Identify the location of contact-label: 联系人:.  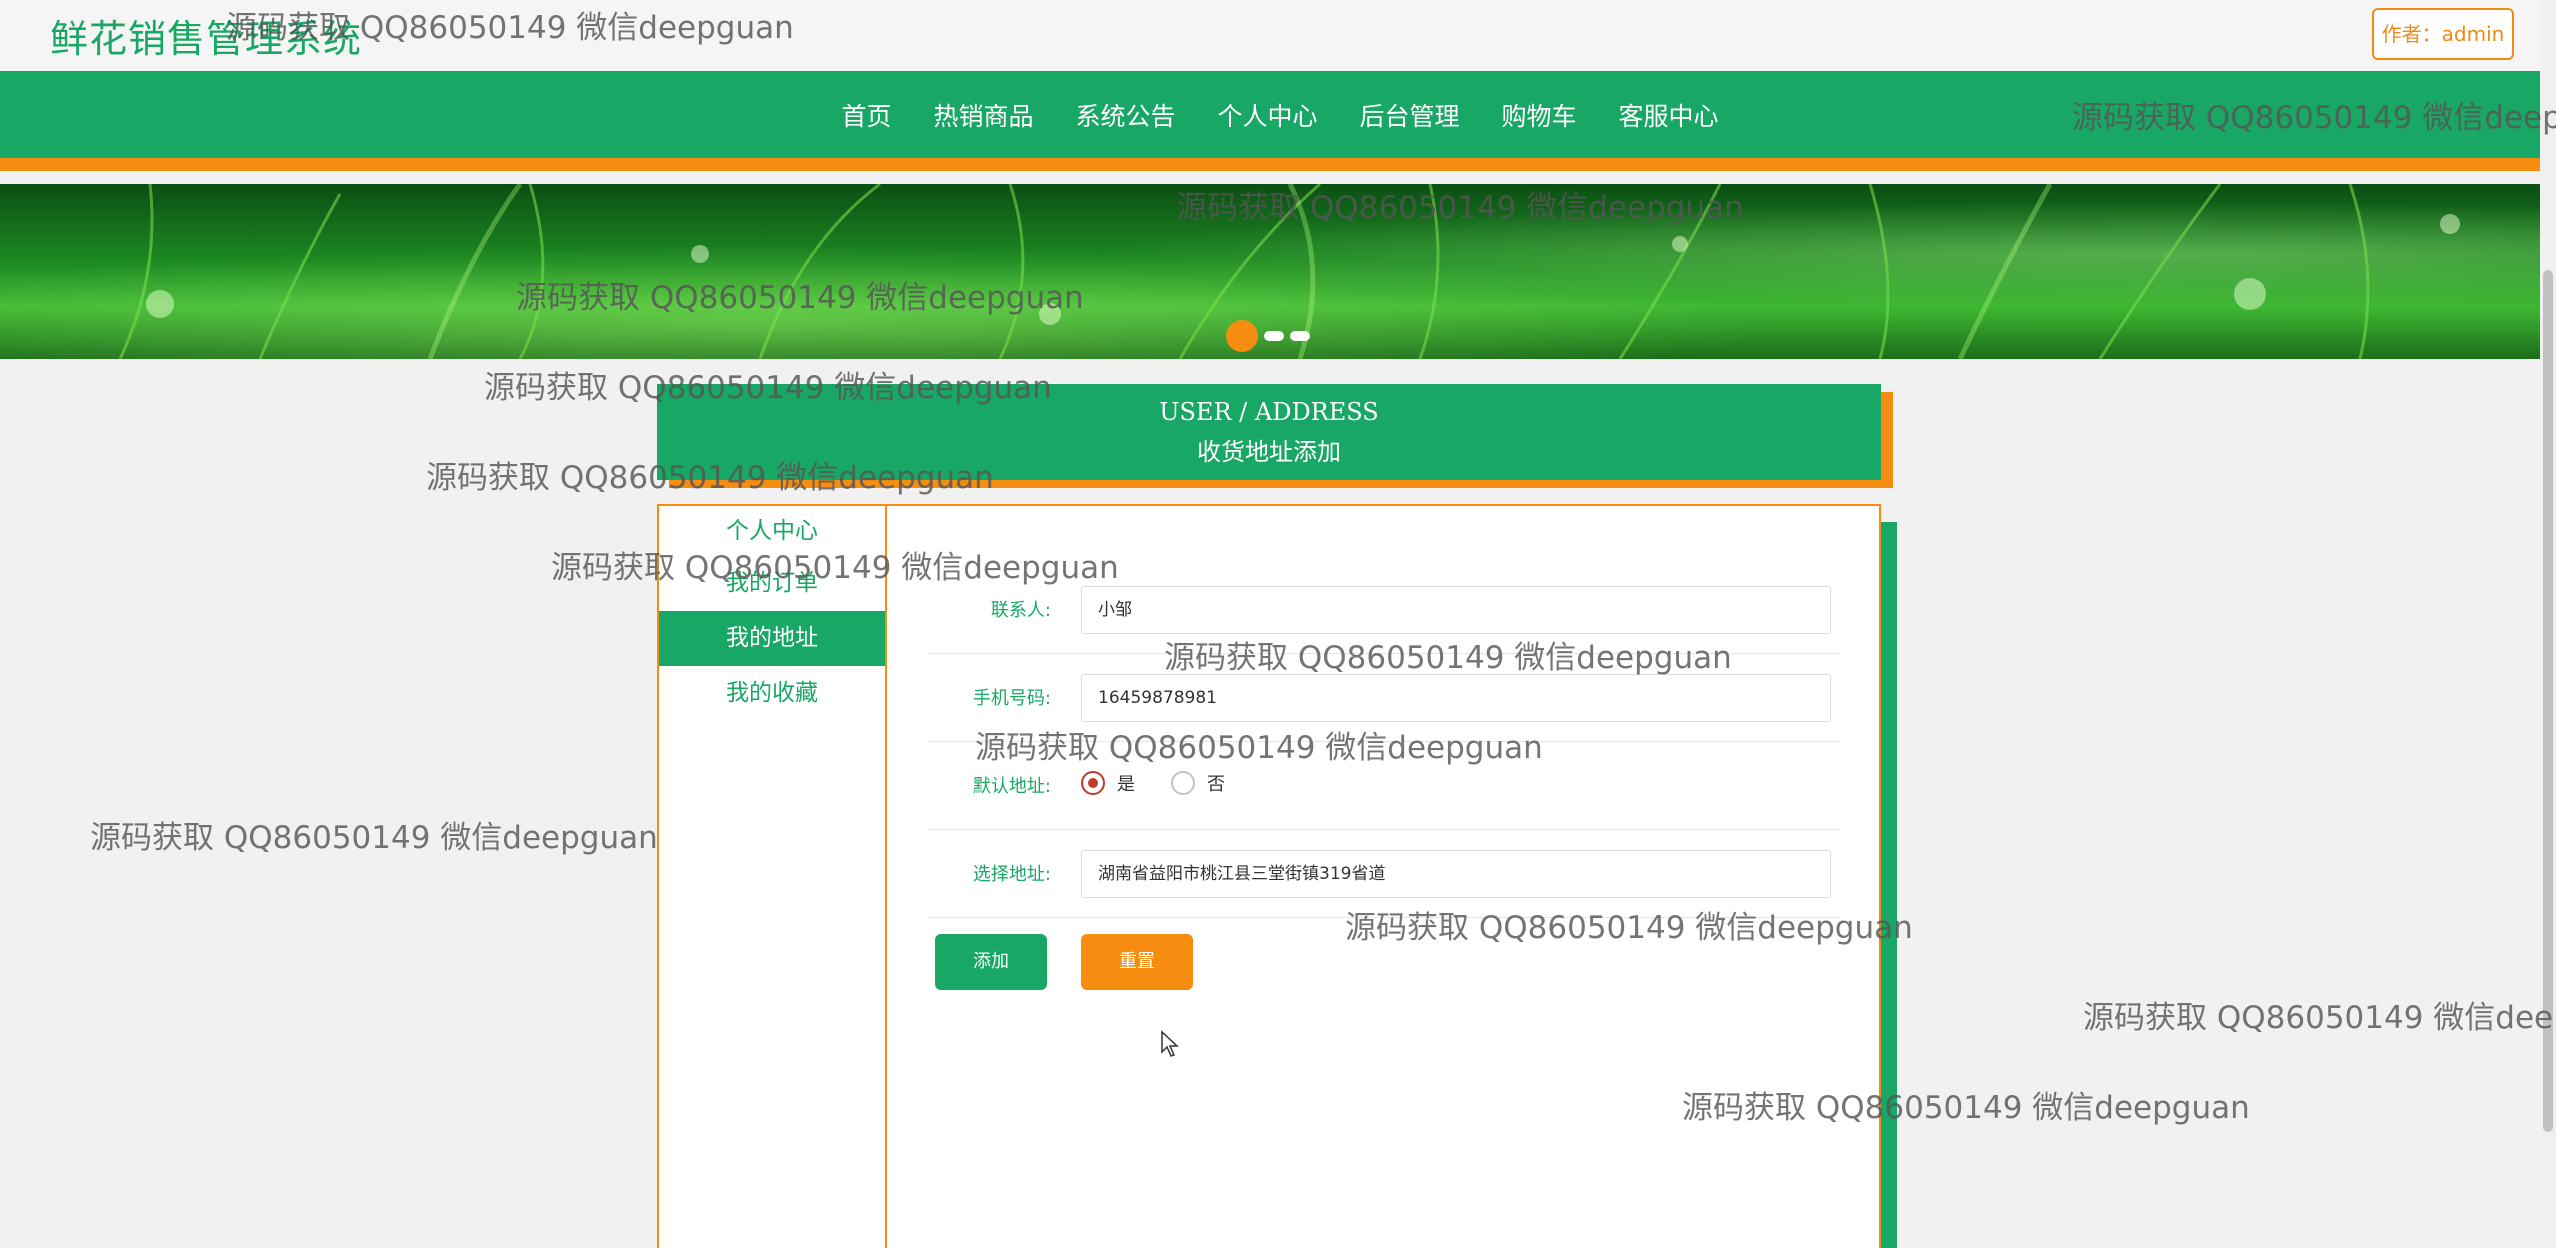
(1020, 610).